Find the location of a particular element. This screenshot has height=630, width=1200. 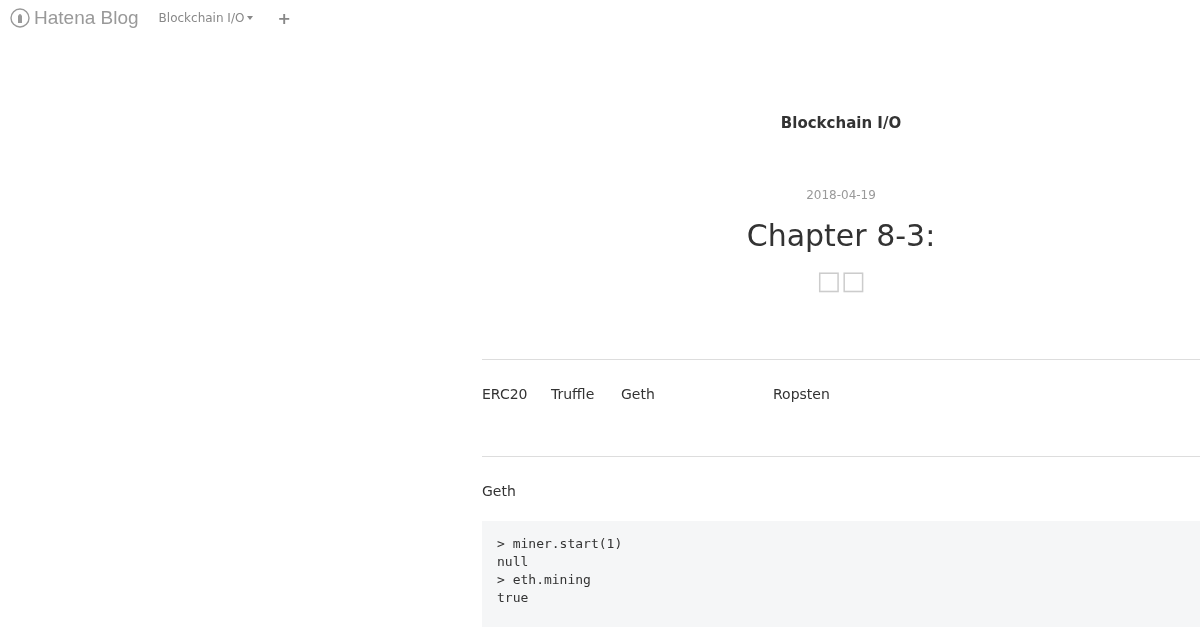

add-button: + is located at coordinates (284, 18).